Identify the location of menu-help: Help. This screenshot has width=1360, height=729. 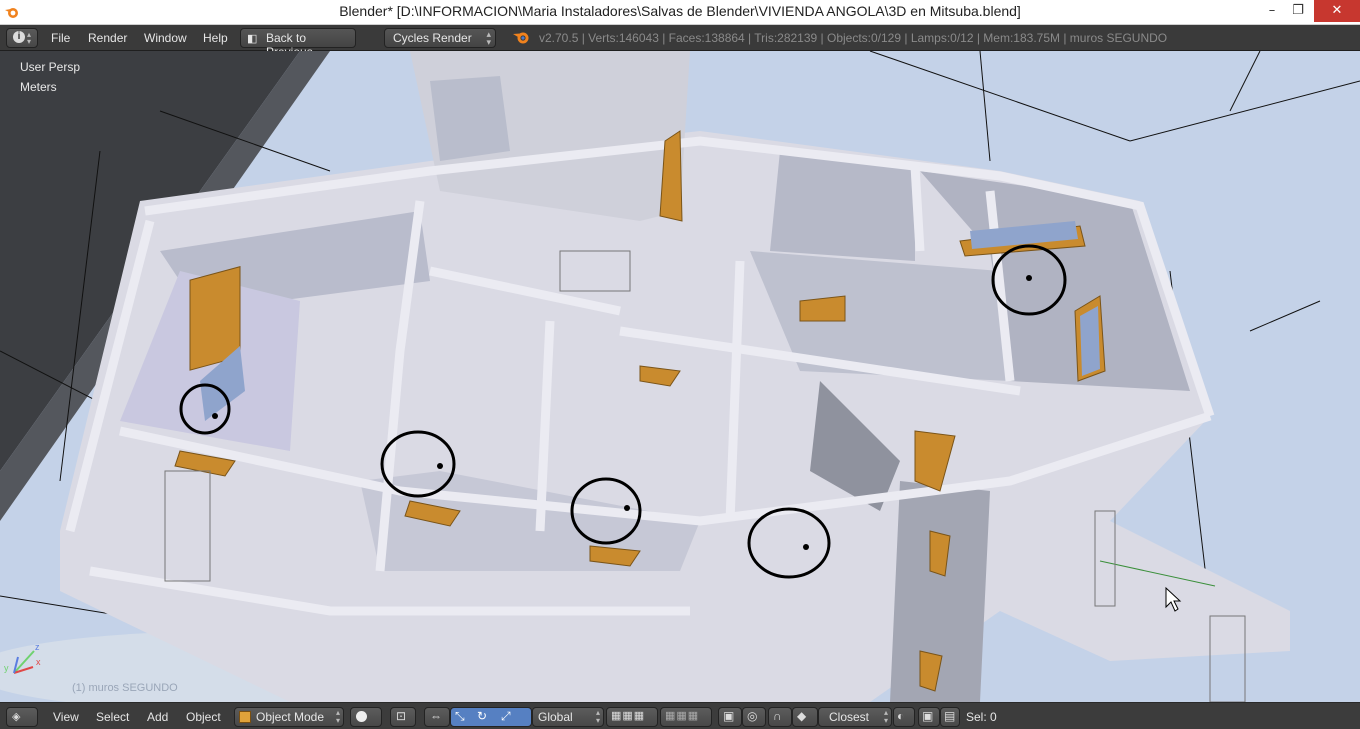
(215, 38).